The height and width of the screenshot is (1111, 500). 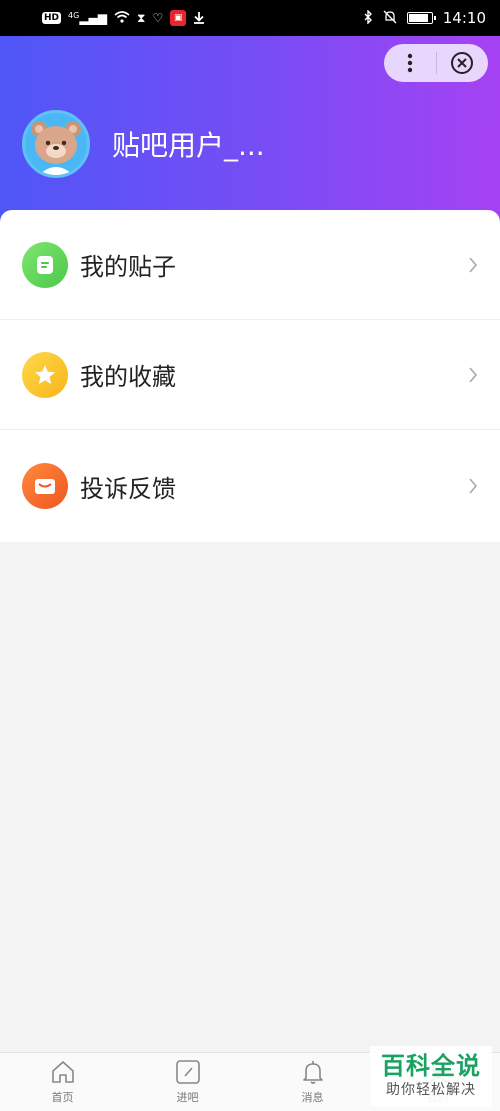 I want to click on mini-program-capsule, so click(x=436, y=63).